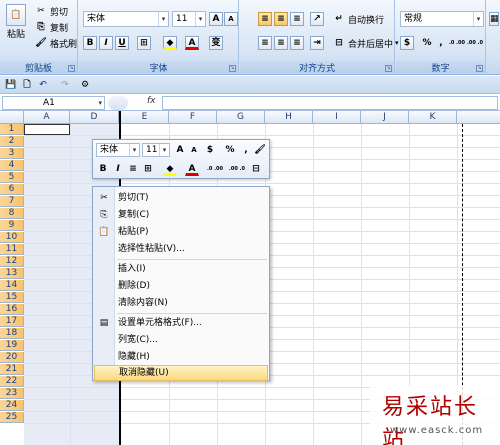 This screenshot has height=445, width=500. Describe the element at coordinates (12, 237) in the screenshot. I see `row-header: 10` at that location.